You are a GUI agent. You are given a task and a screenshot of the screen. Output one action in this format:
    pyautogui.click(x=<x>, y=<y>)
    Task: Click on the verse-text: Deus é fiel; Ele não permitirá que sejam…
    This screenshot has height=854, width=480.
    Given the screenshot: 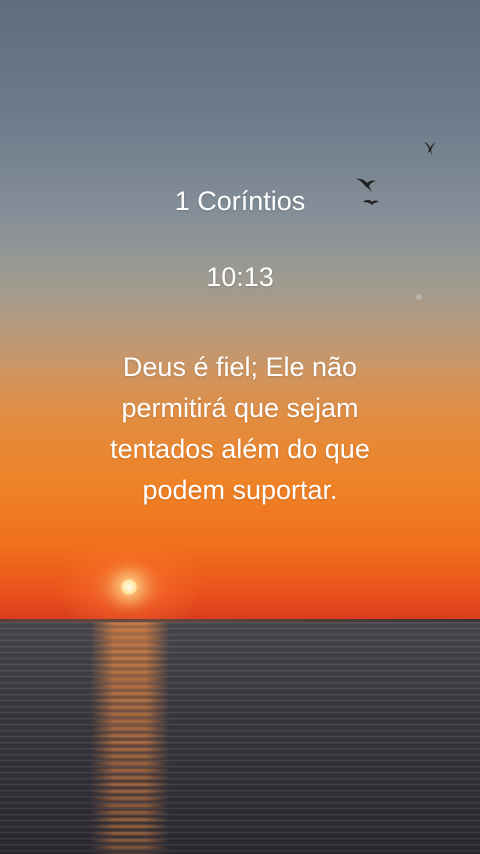 What is the action you would take?
    pyautogui.click(x=240, y=428)
    